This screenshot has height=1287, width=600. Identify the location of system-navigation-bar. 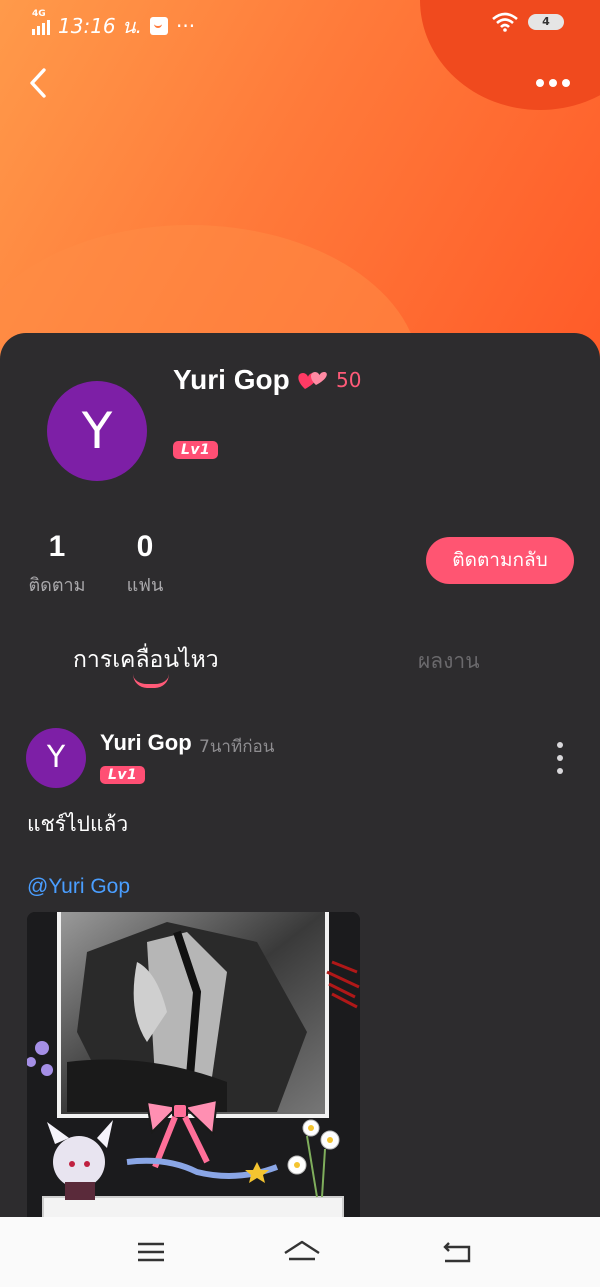
(300, 1252).